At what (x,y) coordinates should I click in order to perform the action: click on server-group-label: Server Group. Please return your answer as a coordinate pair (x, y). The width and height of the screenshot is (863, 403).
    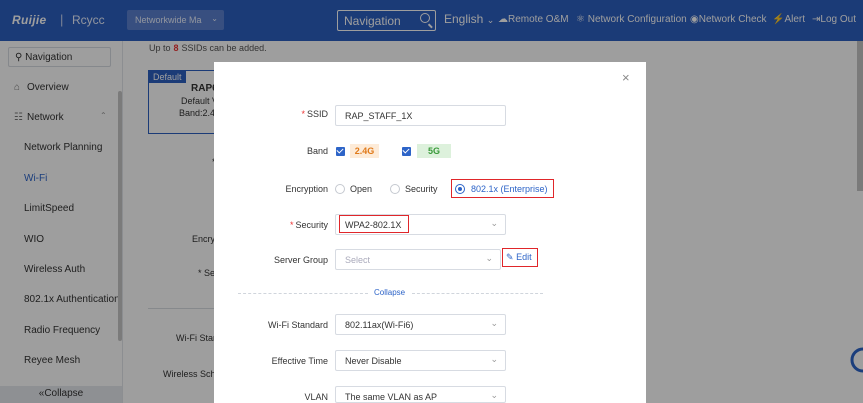
    Looking at the image, I should click on (300, 260).